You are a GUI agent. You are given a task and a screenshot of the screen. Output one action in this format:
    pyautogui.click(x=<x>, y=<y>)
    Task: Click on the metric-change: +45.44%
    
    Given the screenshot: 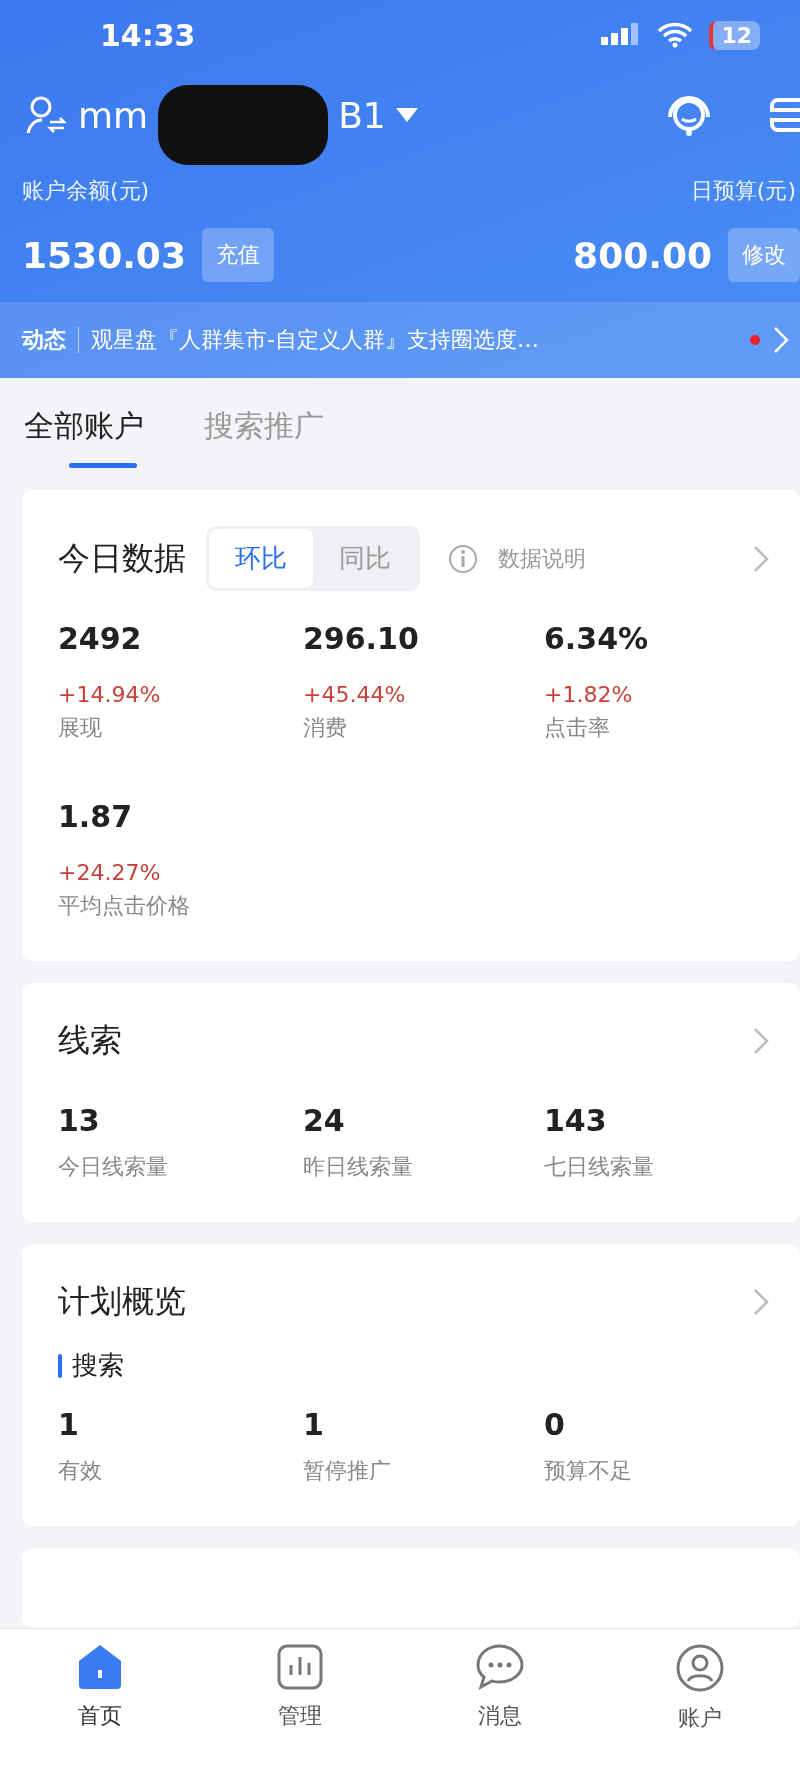 What is the action you would take?
    pyautogui.click(x=355, y=694)
    